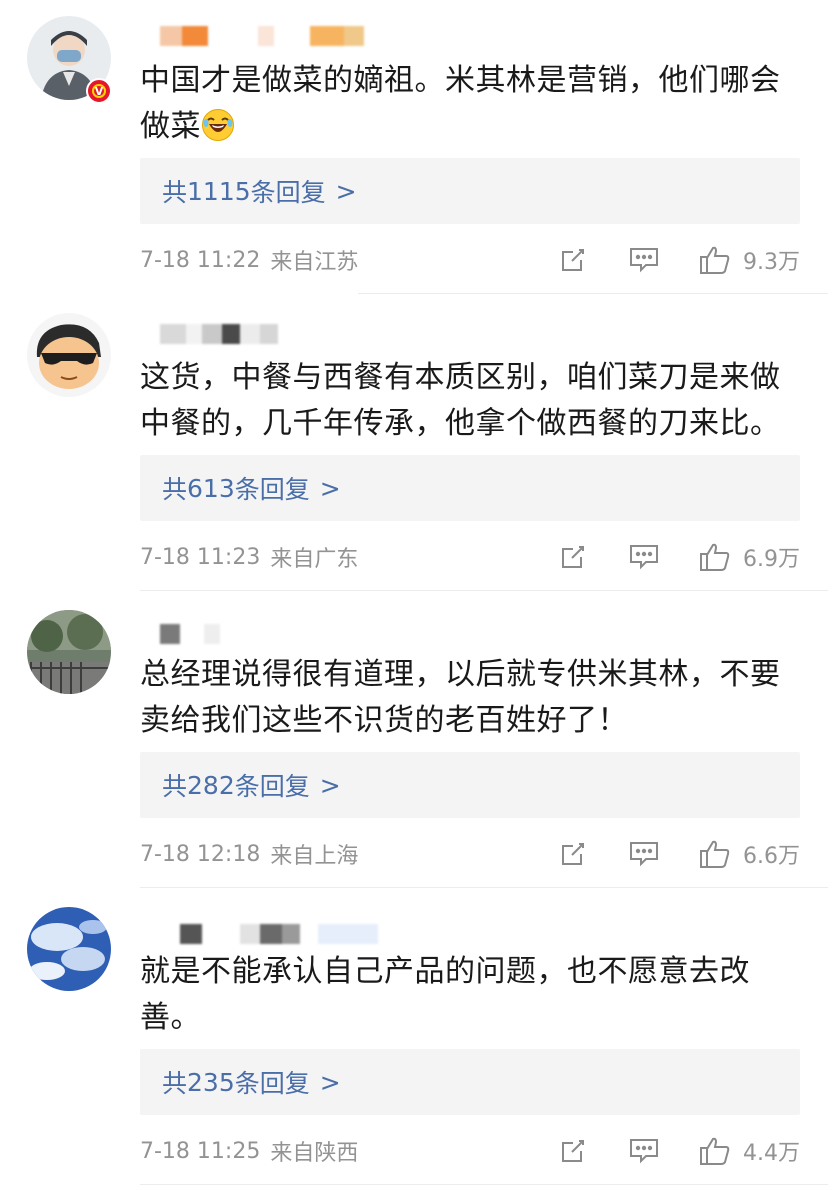 This screenshot has width=828, height=1199. What do you see at coordinates (679, 260) in the screenshot?
I see `comment-actions: 9.3万` at bounding box center [679, 260].